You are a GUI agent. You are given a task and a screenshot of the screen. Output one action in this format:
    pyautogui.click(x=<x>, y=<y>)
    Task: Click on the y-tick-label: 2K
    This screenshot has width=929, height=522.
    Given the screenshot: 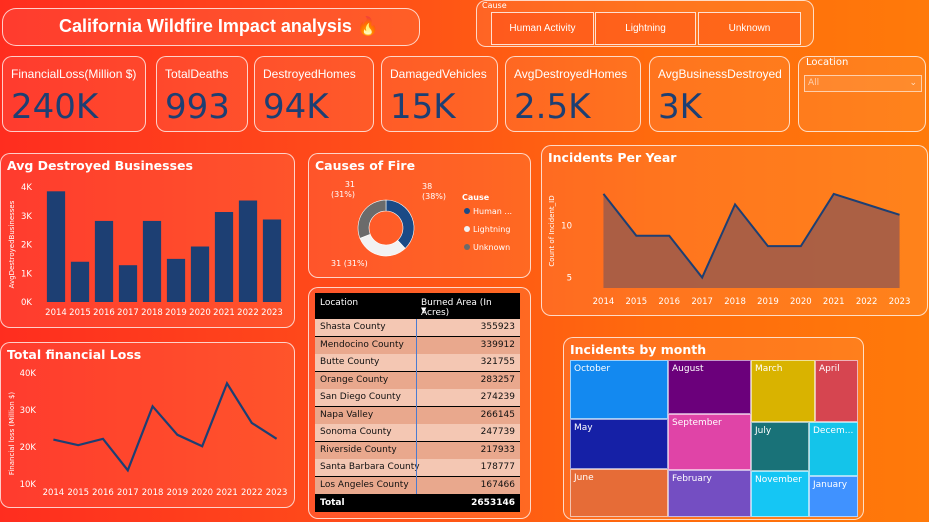 What is the action you would take?
    pyautogui.click(x=26, y=246)
    